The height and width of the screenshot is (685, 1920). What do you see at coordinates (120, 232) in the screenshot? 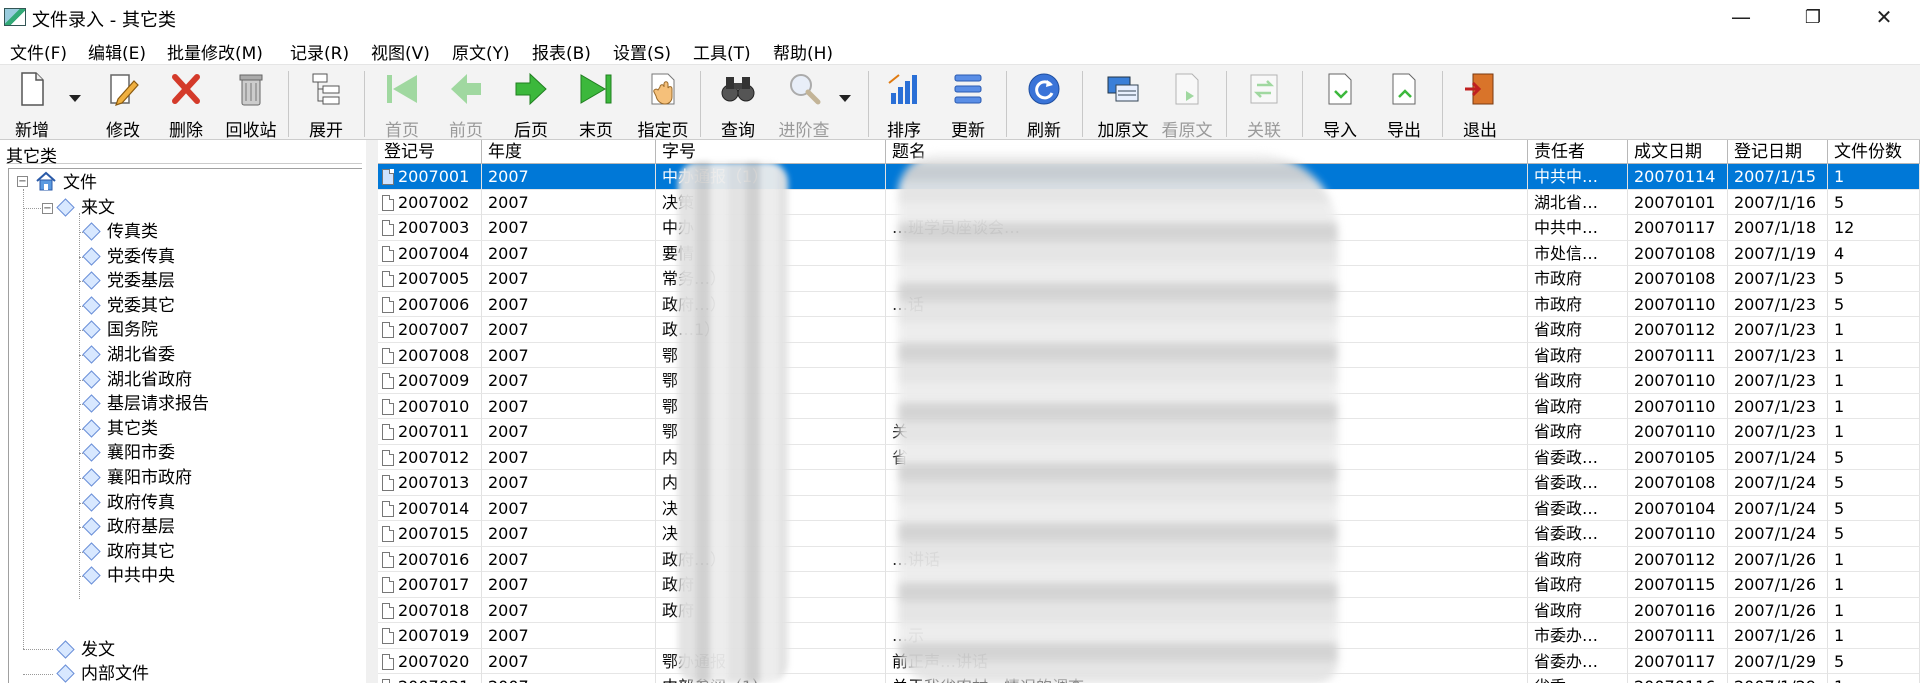
I see `tree-node-incoming-child: 传真类` at bounding box center [120, 232].